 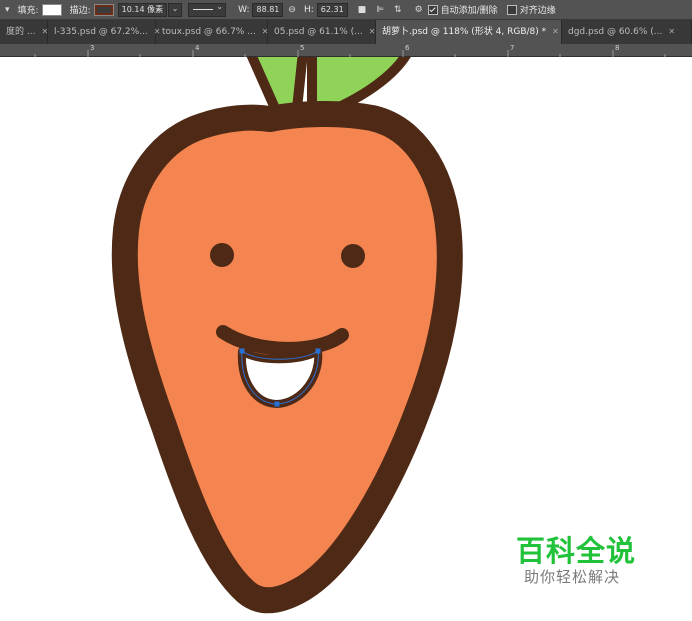 I want to click on link-icon: ⊖, so click(x=292, y=10).